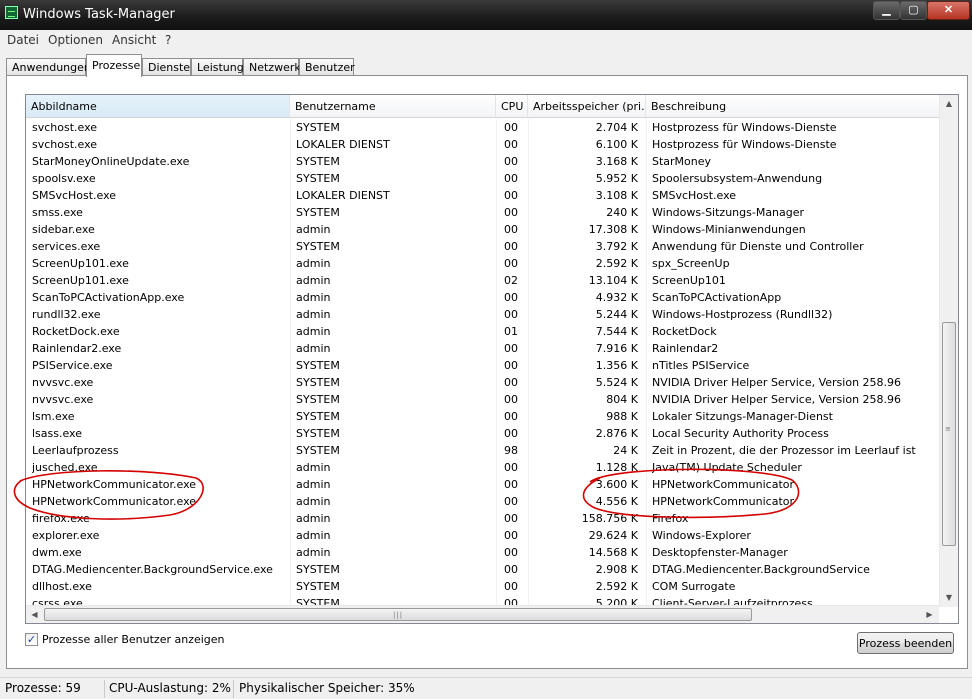 Image resolution: width=972 pixels, height=699 pixels. What do you see at coordinates (886, 10) in the screenshot?
I see `minimize-button: ▁` at bounding box center [886, 10].